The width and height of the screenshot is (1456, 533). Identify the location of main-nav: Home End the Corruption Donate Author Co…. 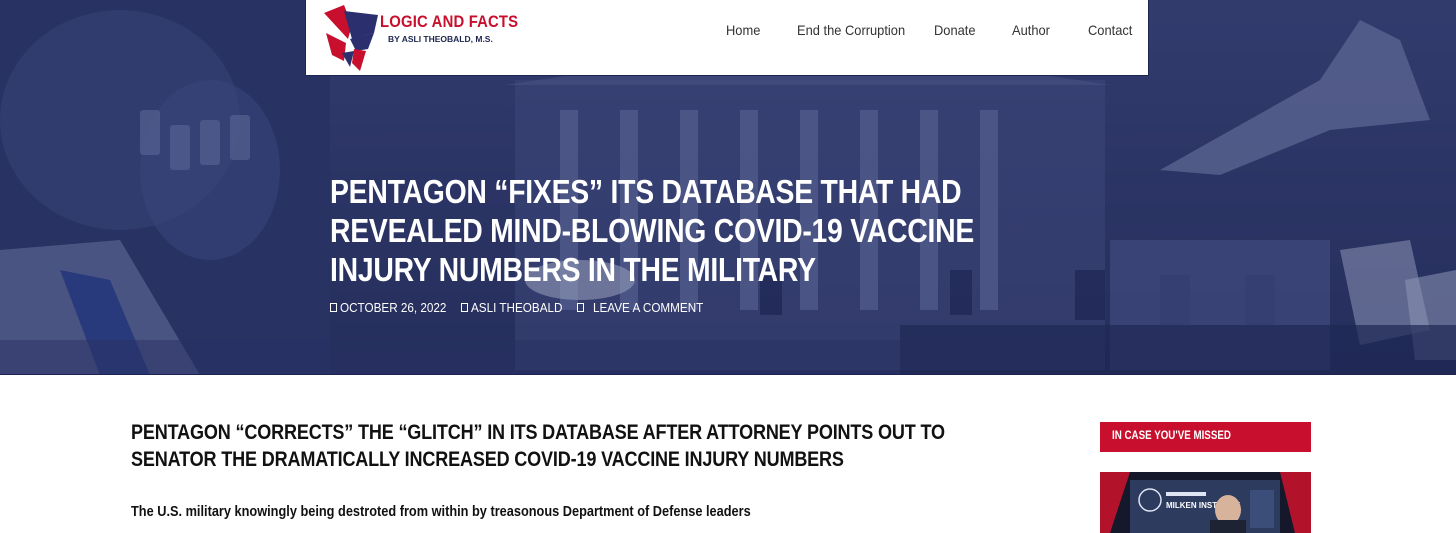
(728, 32).